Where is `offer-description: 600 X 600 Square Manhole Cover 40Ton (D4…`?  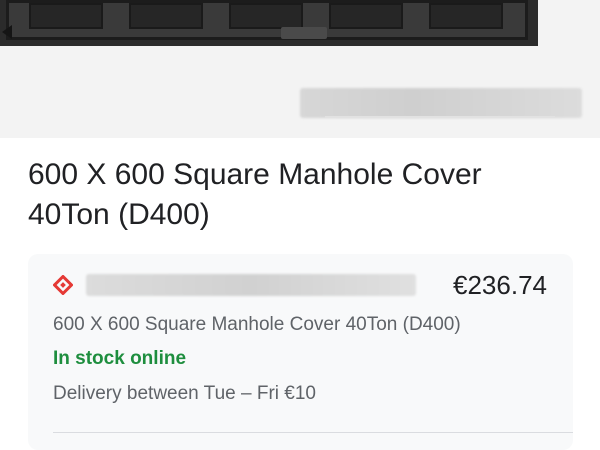
offer-description: 600 X 600 Square Manhole Cover 40Ton (D4… is located at coordinates (257, 325).